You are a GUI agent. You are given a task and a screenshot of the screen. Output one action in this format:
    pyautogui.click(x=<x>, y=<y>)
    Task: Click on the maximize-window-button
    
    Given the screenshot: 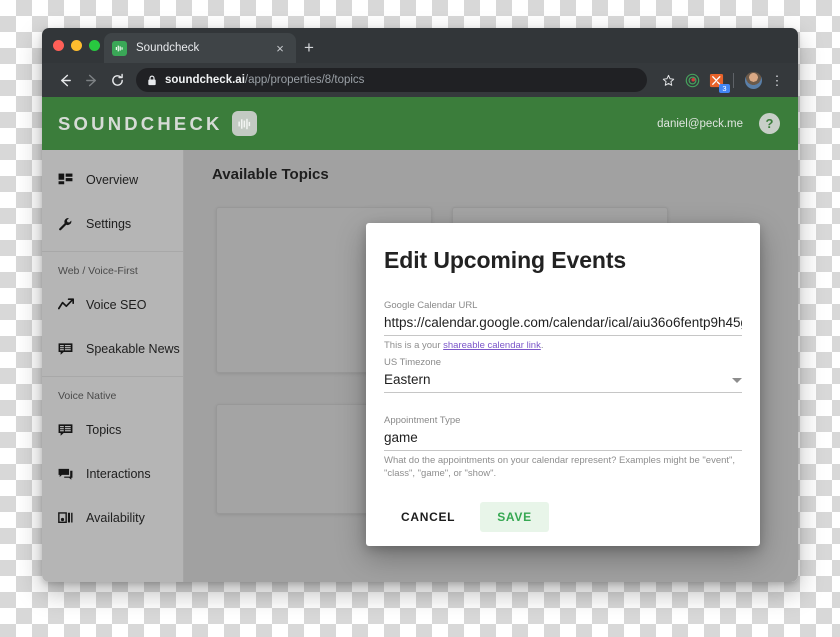 What is the action you would take?
    pyautogui.click(x=94, y=45)
    